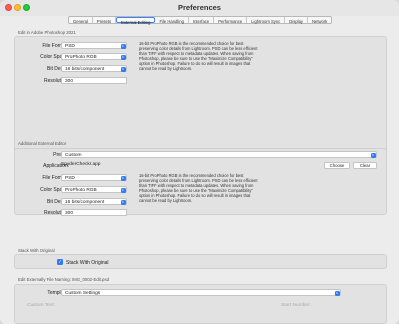 This screenshot has height=324, width=399. I want to click on ps-file-format-select: PSD ⇕, so click(94, 45).